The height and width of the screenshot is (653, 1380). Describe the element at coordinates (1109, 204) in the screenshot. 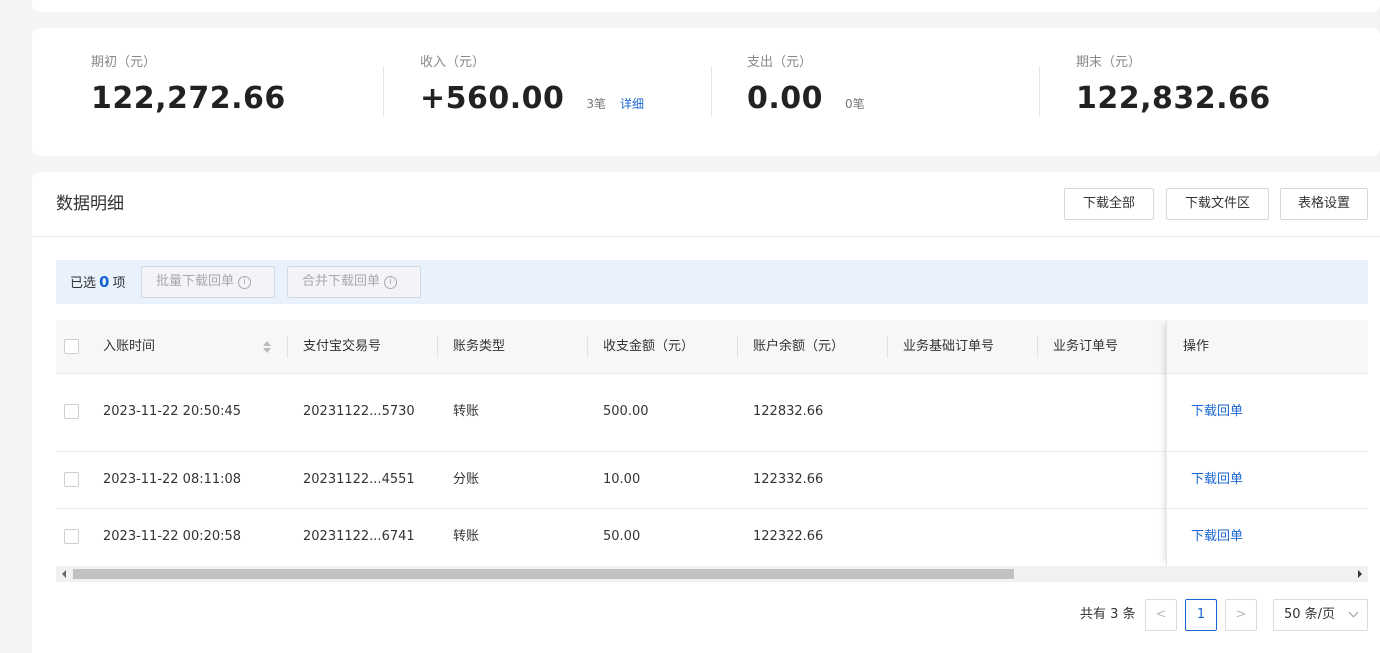

I see `download-all-button: 下载全部` at that location.